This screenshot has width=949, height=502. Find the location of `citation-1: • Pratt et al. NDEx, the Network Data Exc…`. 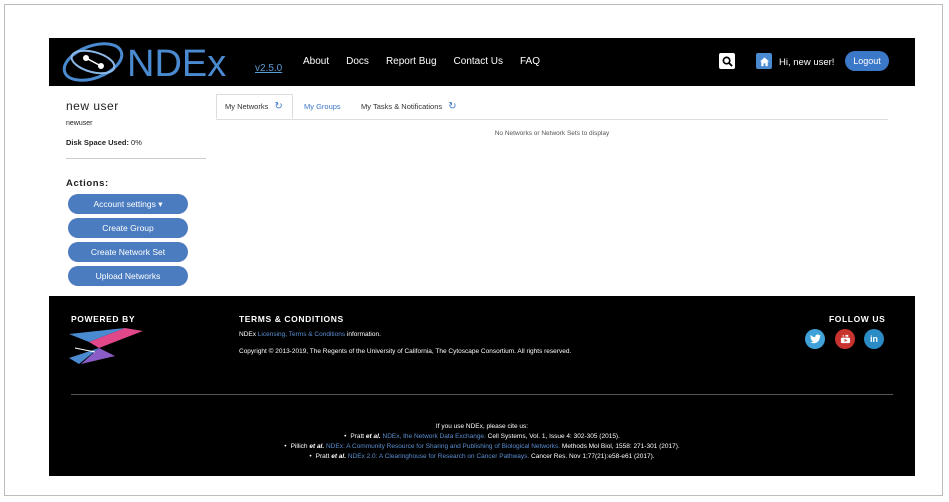

citation-1: • Pratt et al. NDEx, the Network Data Exc… is located at coordinates (482, 436).